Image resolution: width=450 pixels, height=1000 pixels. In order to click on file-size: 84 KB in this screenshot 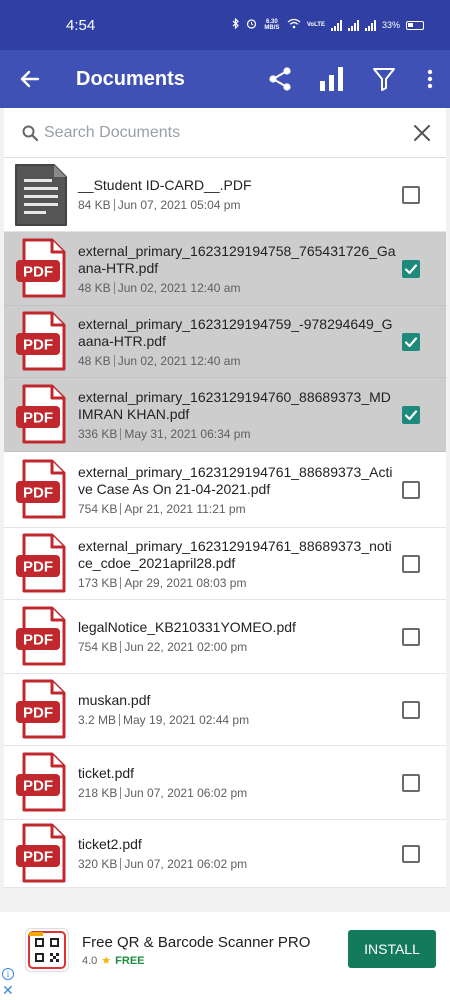, I will do `click(94, 204)`.